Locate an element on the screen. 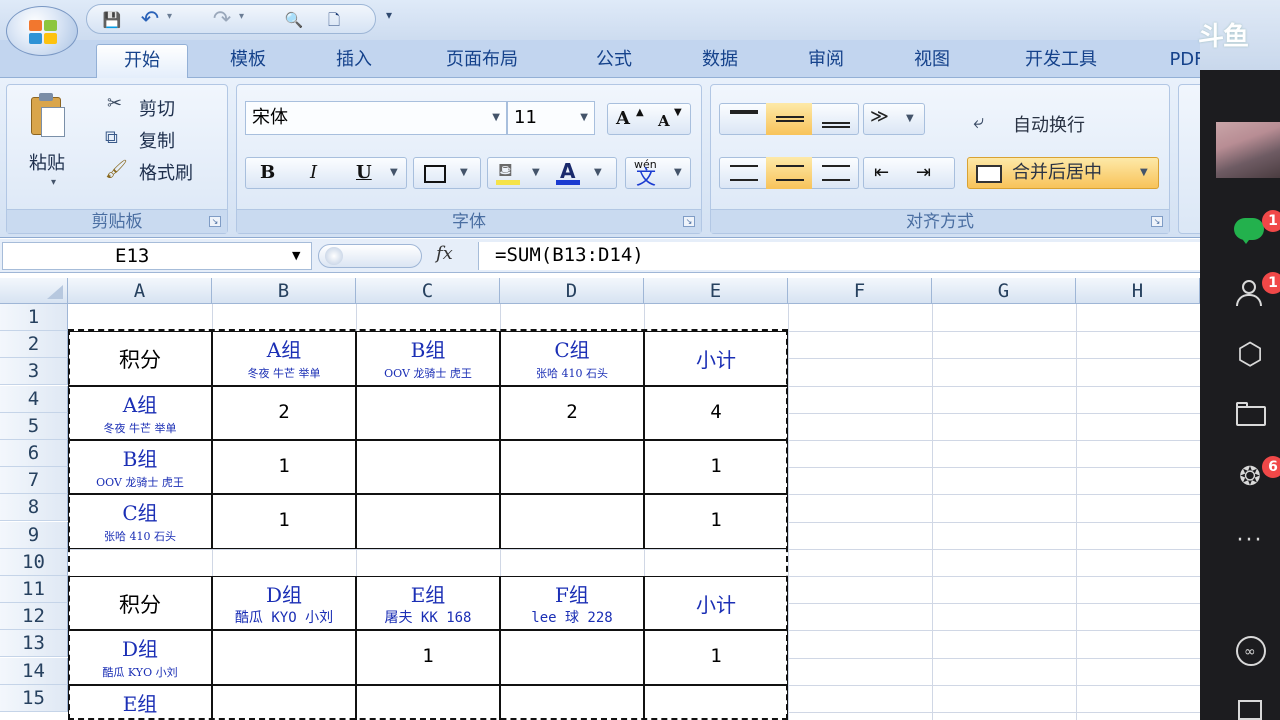 Image resolution: width=1280 pixels, height=720 pixels. column-header-d: D is located at coordinates (572, 291).